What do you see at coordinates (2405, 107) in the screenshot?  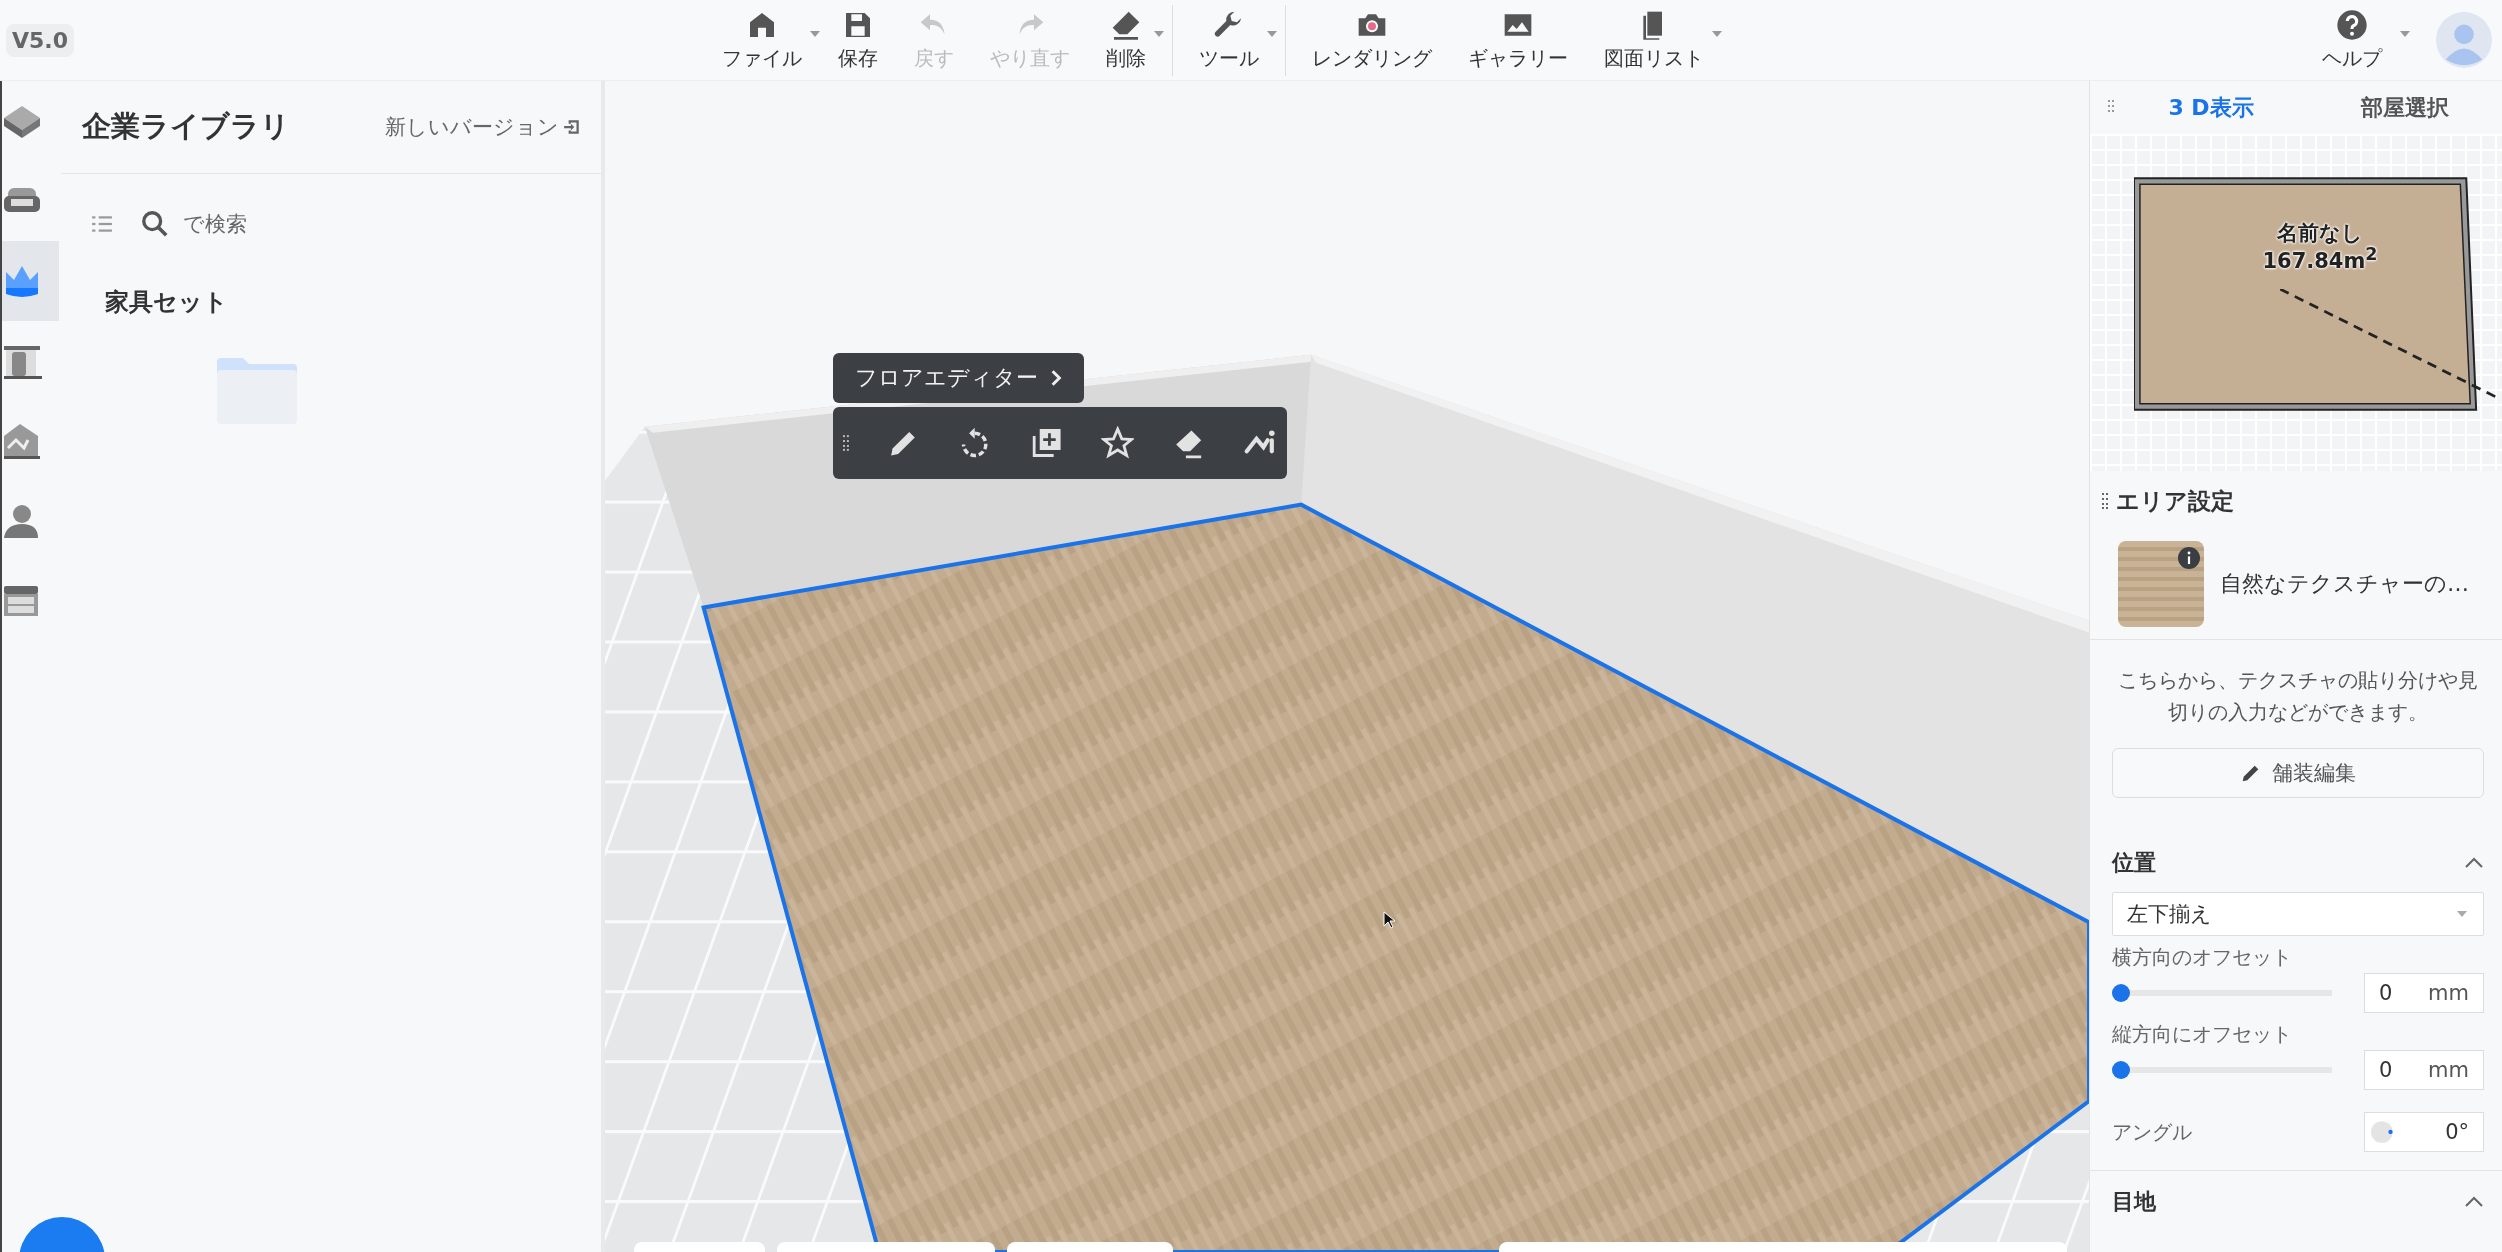 I see `view-tab: 部屋選択` at bounding box center [2405, 107].